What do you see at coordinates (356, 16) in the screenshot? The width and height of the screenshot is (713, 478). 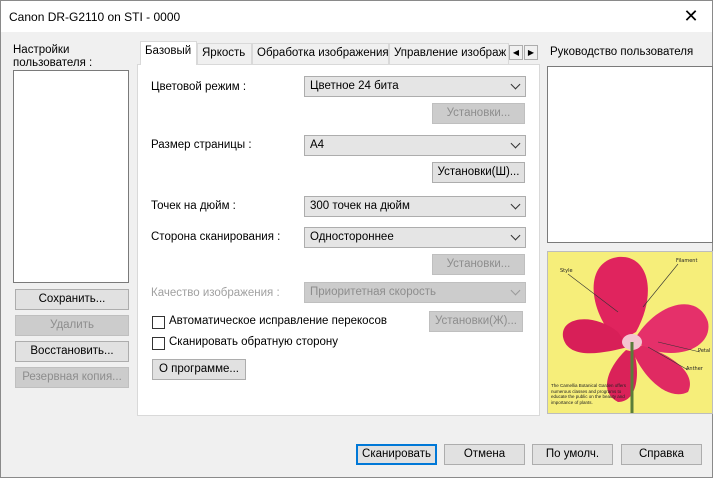 I see `title-bar: Canon DR-G2110 on STI - 0000 ✕` at bounding box center [356, 16].